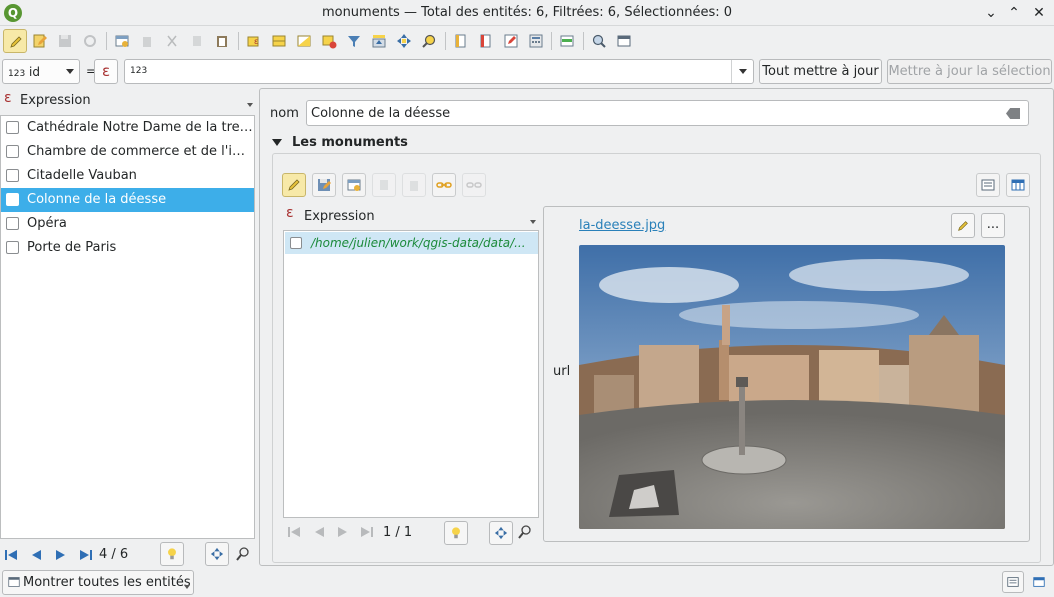 The height and width of the screenshot is (597, 1054). What do you see at coordinates (90, 41) in the screenshot?
I see `reload-icon` at bounding box center [90, 41].